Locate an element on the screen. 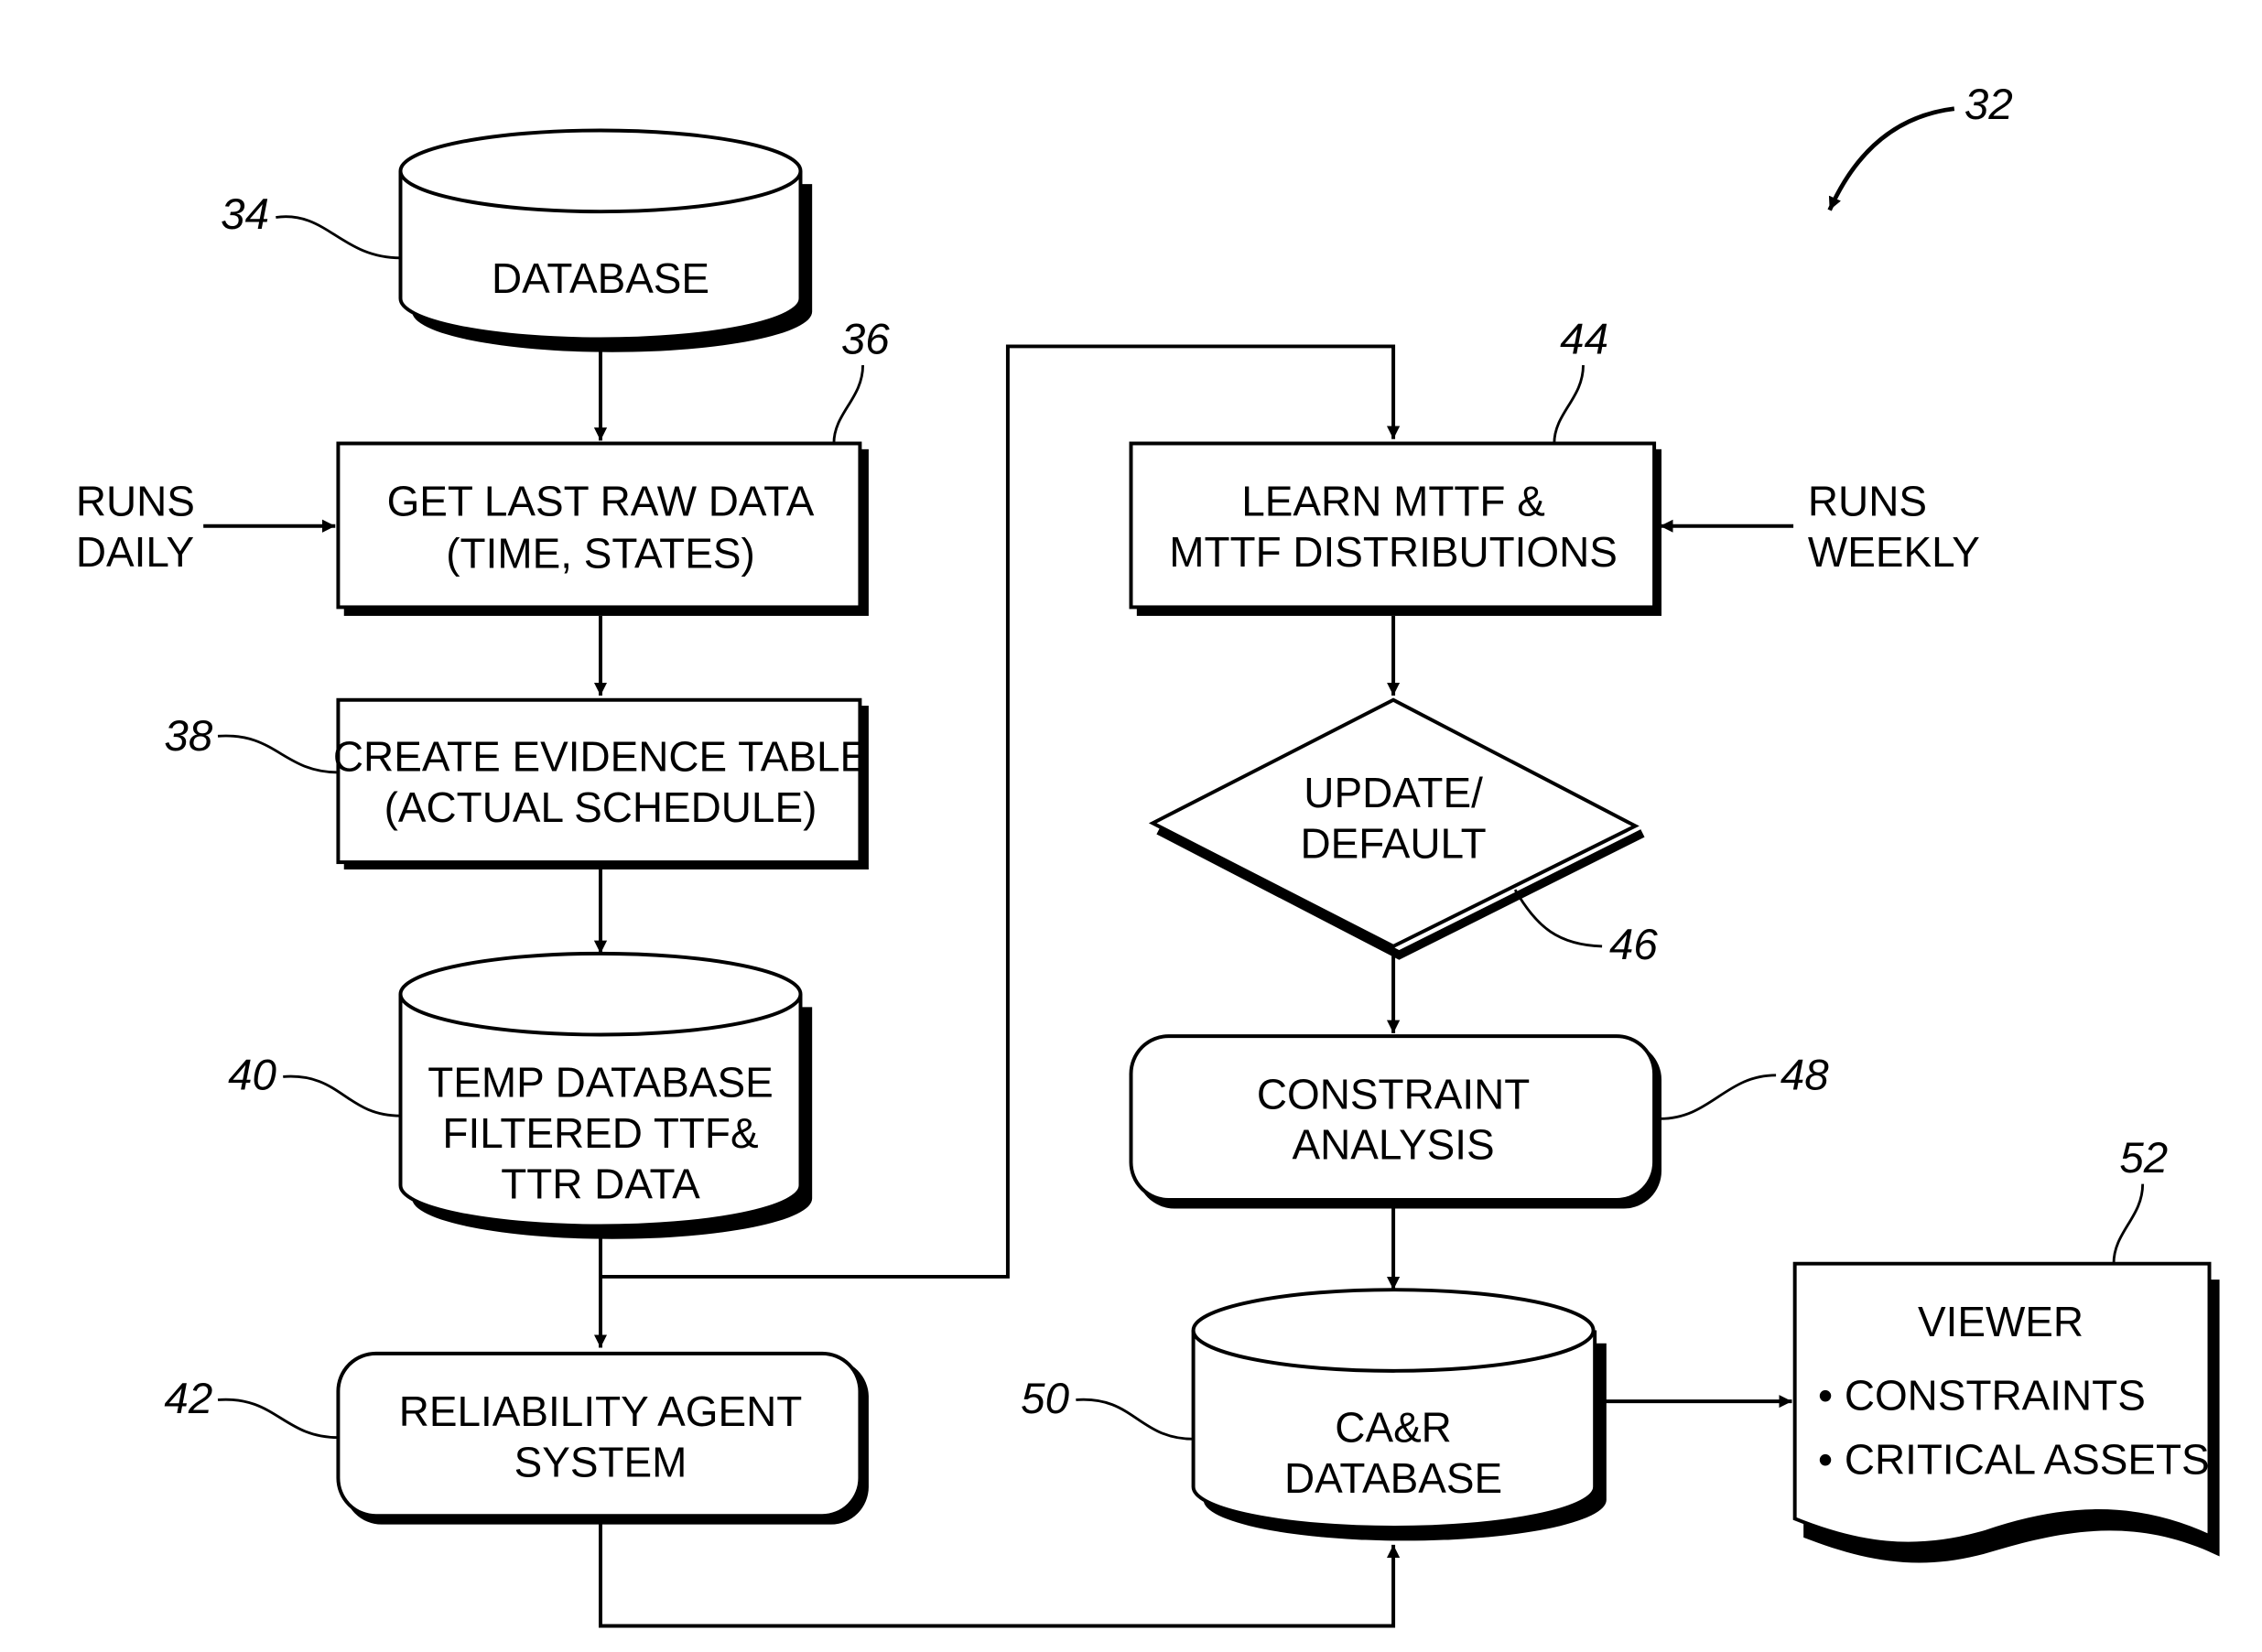  runs-daily-input: RUNS DAILY is located at coordinates (206, 527).